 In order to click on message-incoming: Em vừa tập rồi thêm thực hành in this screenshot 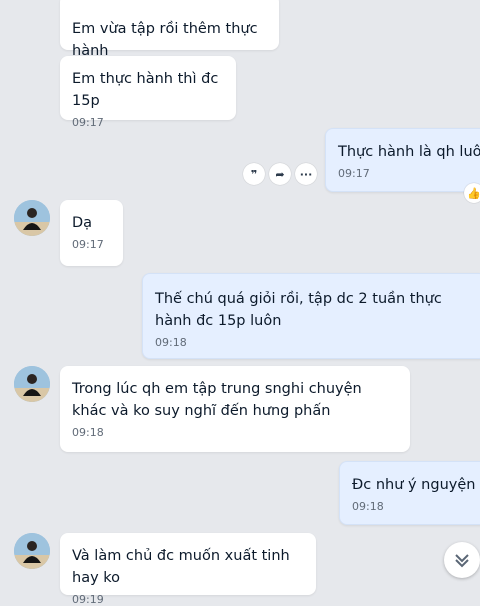, I will do `click(169, 29)`.